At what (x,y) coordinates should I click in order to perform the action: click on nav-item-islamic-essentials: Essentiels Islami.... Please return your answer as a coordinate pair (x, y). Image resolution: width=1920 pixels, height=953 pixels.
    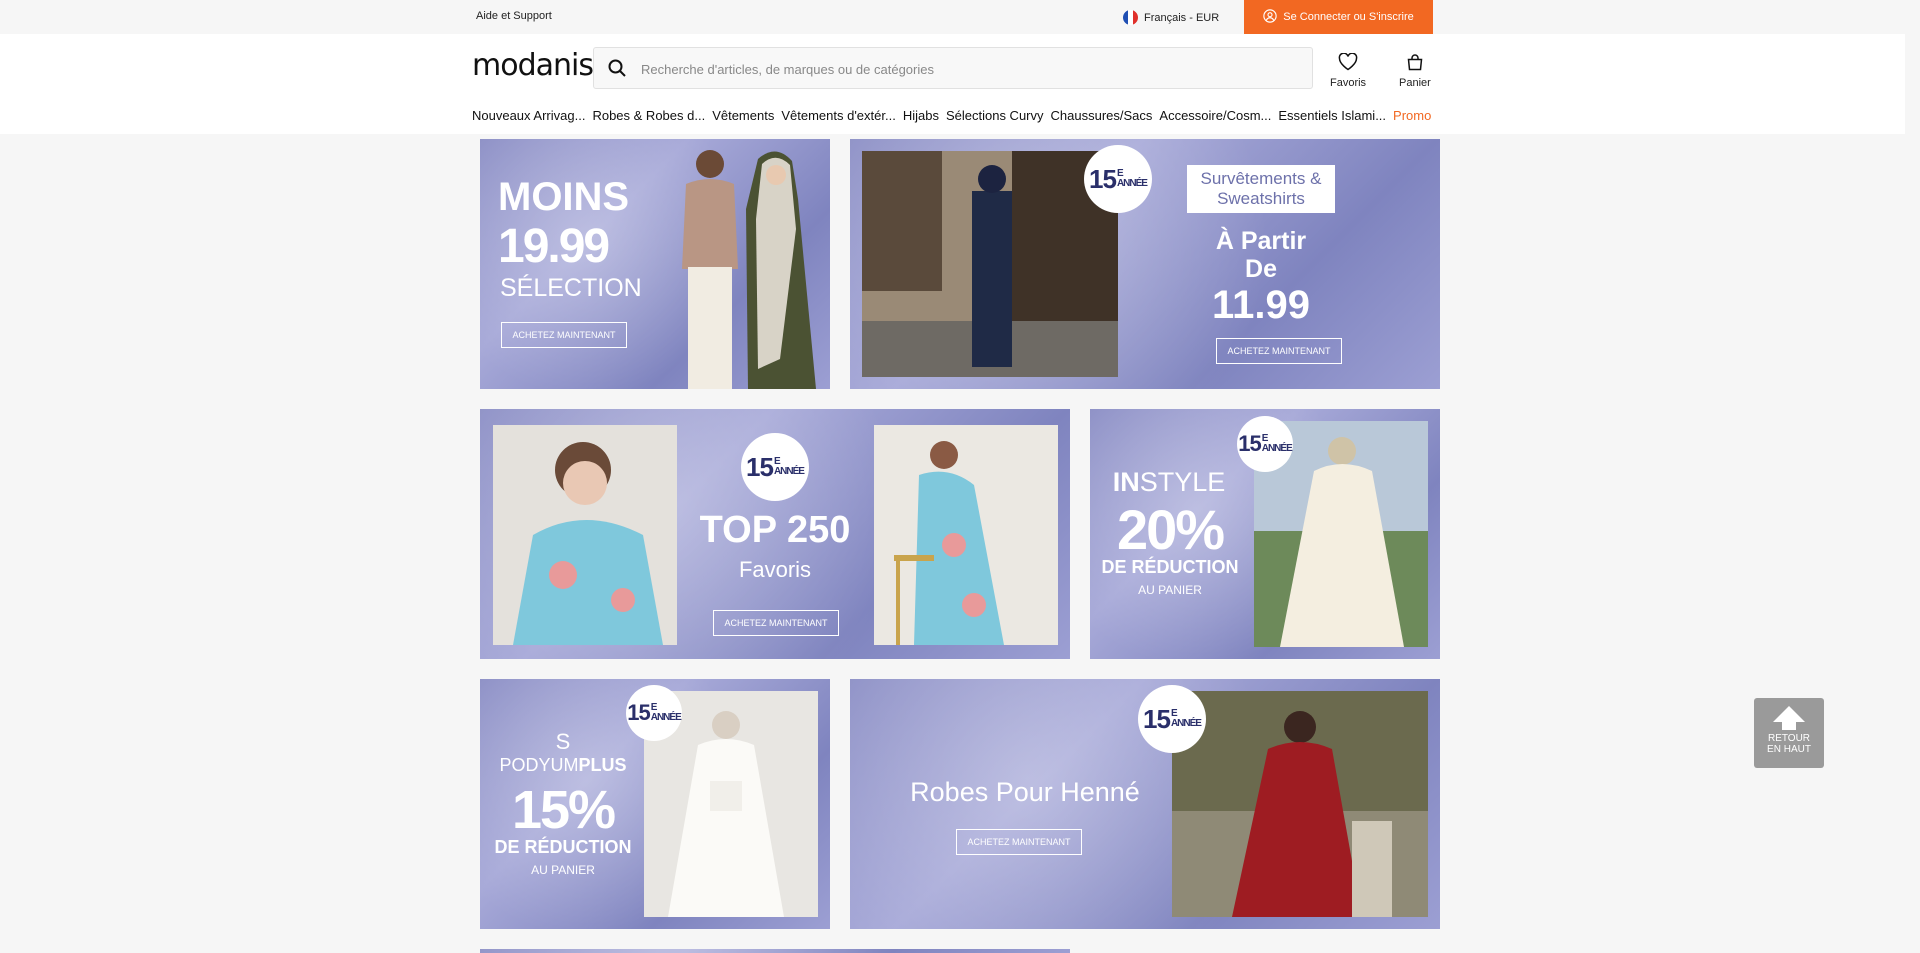
    Looking at the image, I should click on (1332, 115).